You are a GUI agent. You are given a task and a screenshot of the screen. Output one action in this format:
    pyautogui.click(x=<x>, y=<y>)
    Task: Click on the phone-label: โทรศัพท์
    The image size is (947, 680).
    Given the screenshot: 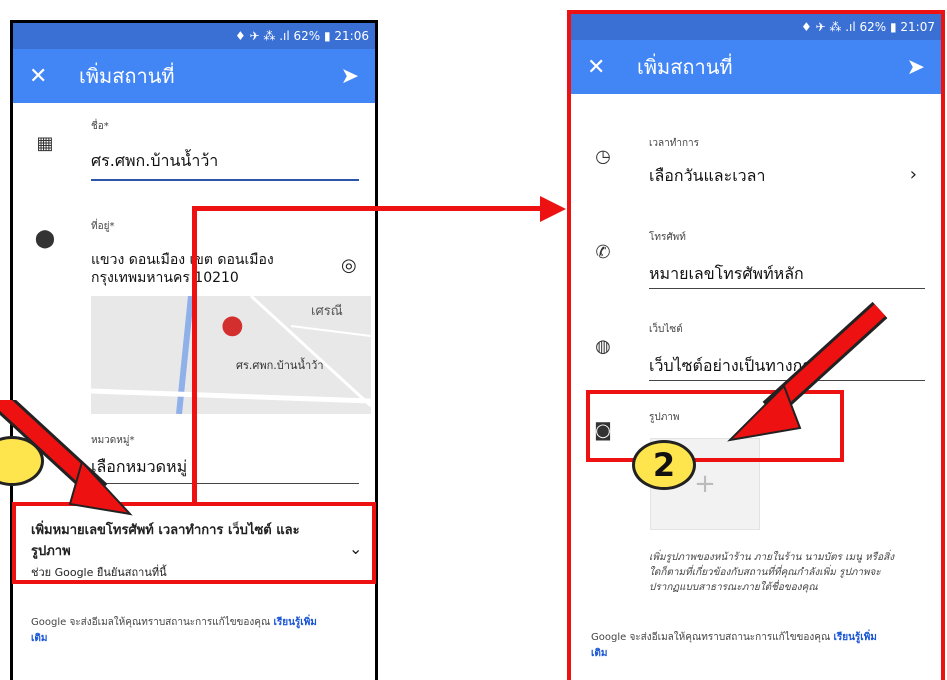 What is the action you would take?
    pyautogui.click(x=667, y=237)
    